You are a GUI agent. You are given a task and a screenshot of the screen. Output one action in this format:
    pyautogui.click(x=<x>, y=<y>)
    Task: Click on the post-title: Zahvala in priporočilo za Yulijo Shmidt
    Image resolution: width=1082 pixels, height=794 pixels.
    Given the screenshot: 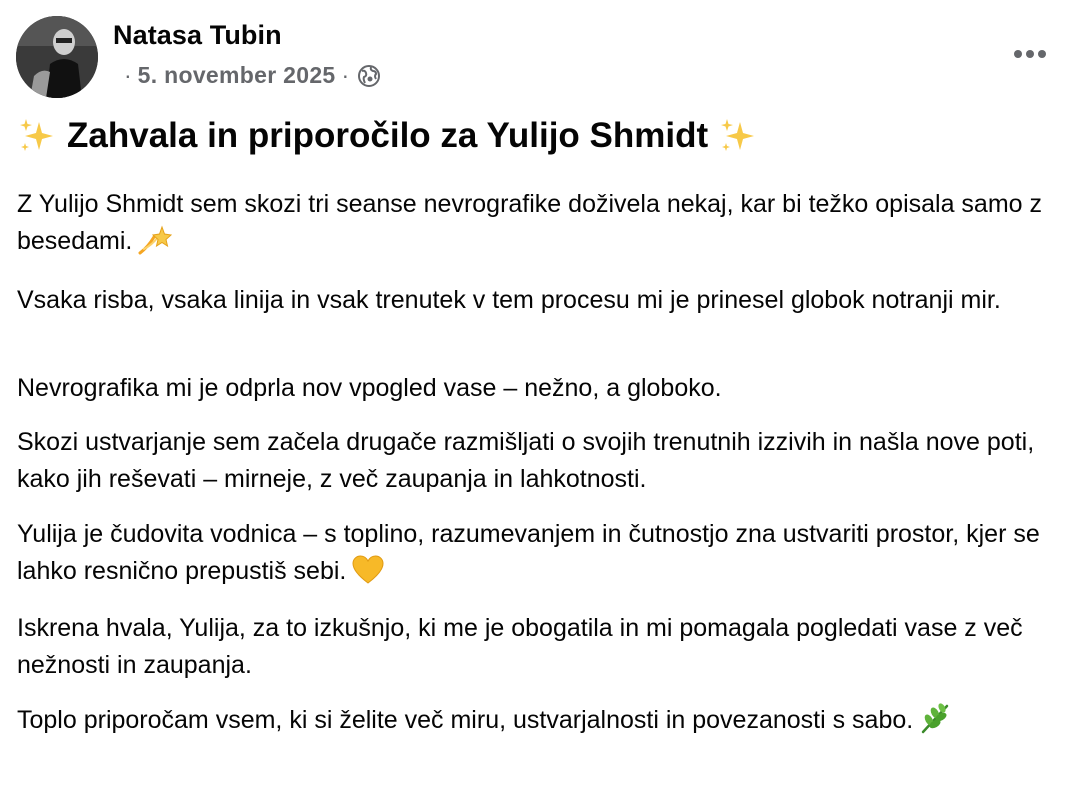 What is the action you would take?
    pyautogui.click(x=389, y=136)
    